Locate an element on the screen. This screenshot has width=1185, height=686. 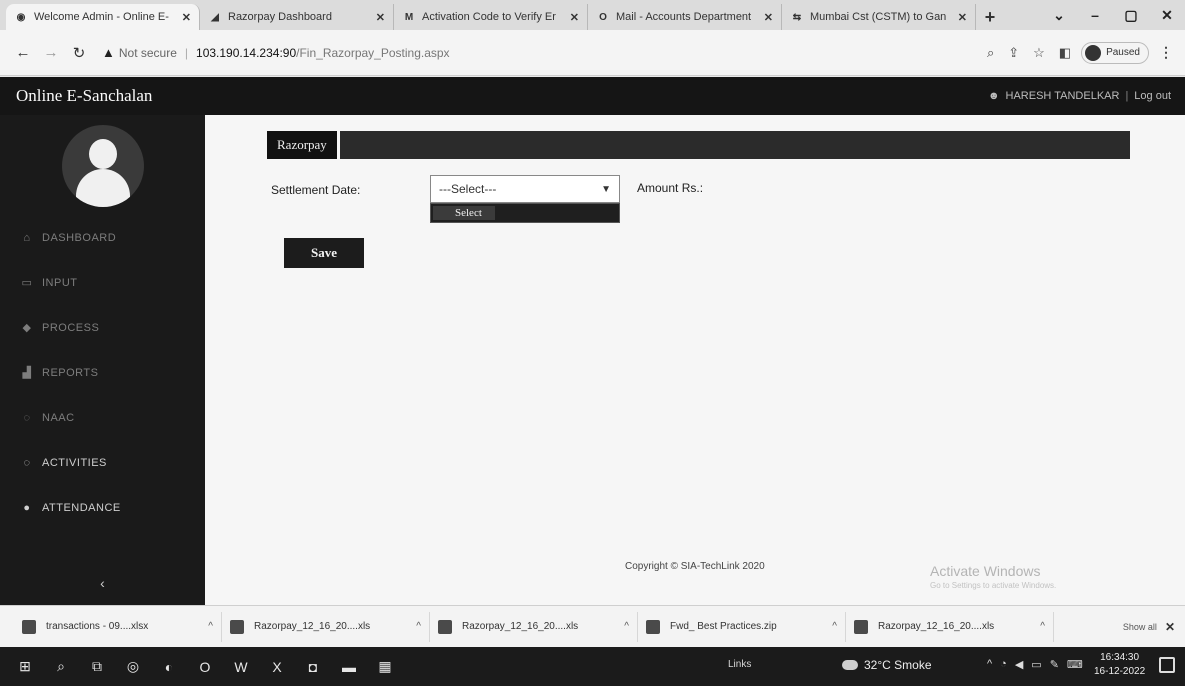
browser-tab-0: ◉ Welcome Admin - Online E- ✕ is located at coordinates (103, 17).